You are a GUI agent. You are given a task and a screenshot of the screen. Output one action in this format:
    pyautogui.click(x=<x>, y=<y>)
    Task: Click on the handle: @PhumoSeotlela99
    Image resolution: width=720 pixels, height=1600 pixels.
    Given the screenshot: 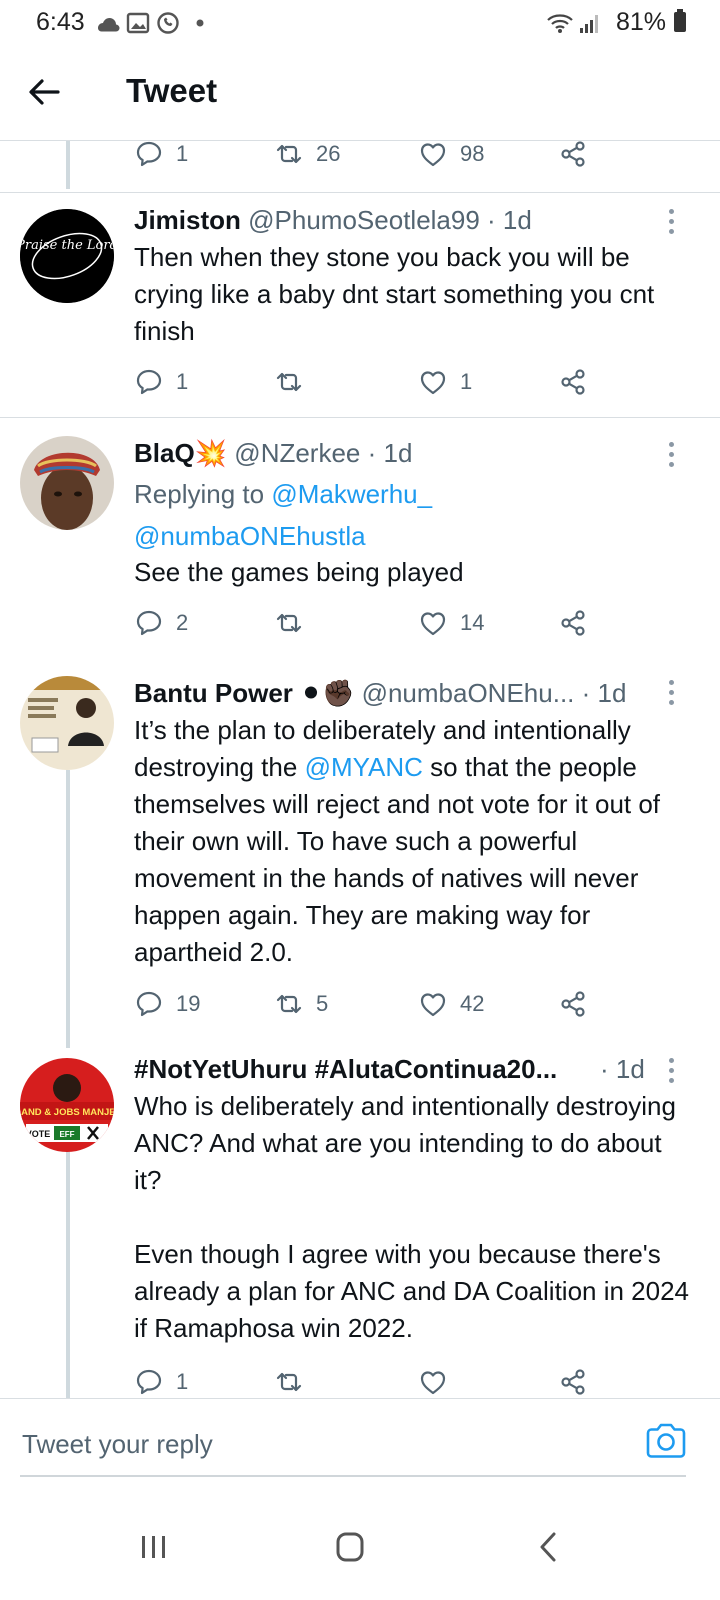 What is the action you would take?
    pyautogui.click(x=364, y=220)
    